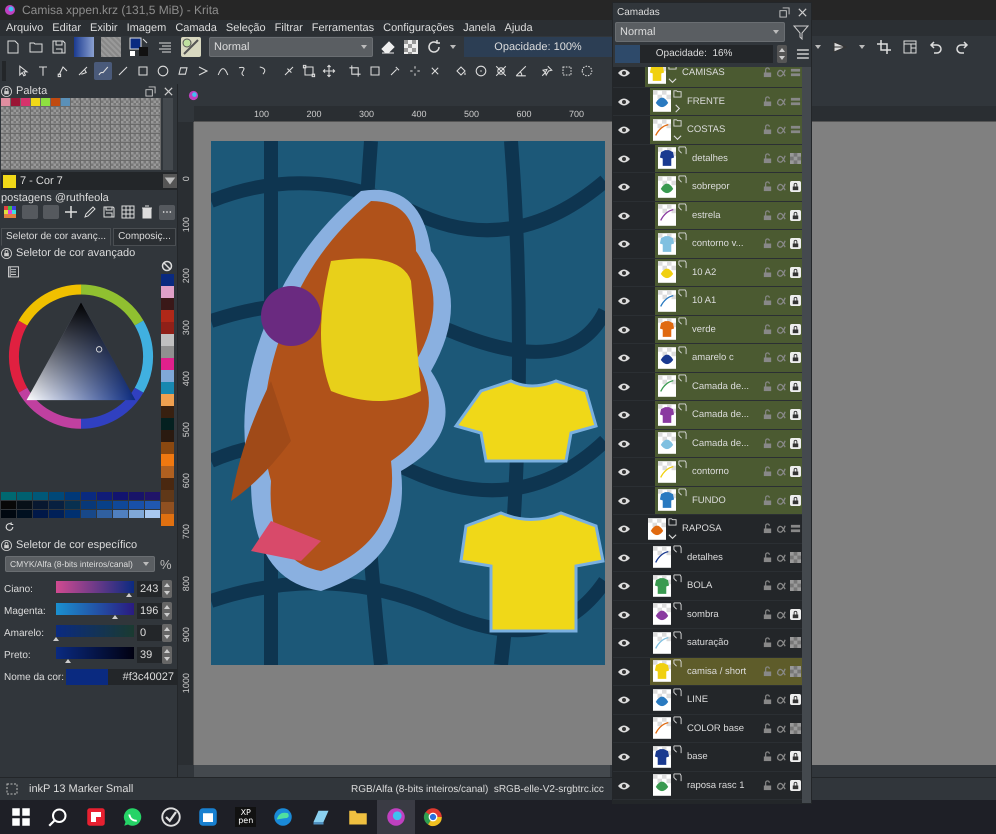 The image size is (996, 834). I want to click on docker-title: Camadas, so click(639, 12).